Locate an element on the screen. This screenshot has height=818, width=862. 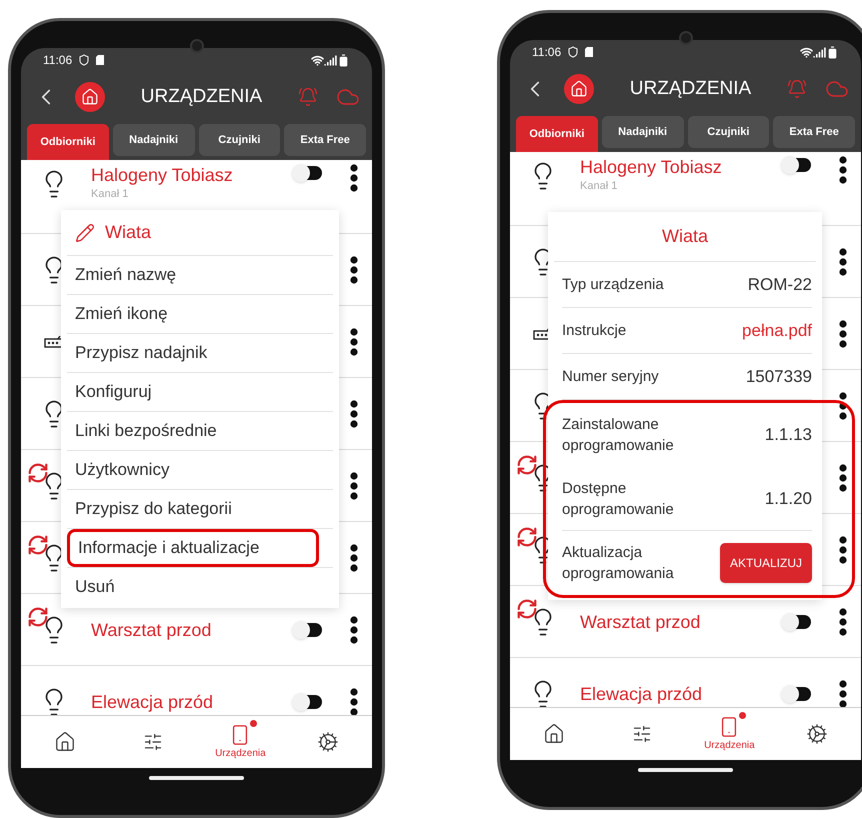
manual-link: pełna.pdf is located at coordinates (777, 331).